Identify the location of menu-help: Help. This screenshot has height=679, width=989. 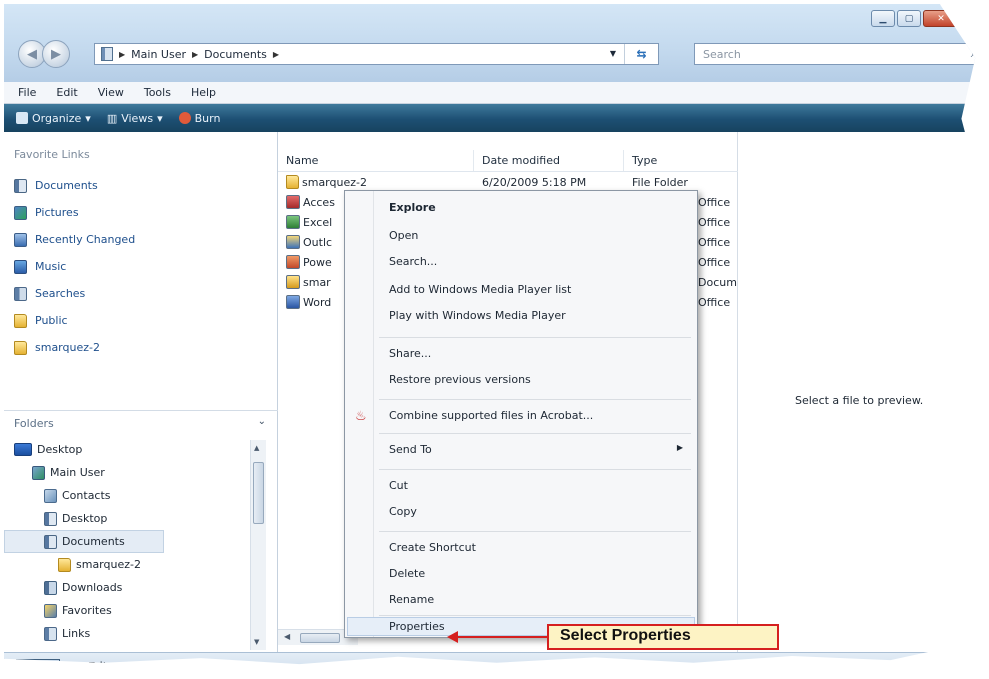
(203, 92).